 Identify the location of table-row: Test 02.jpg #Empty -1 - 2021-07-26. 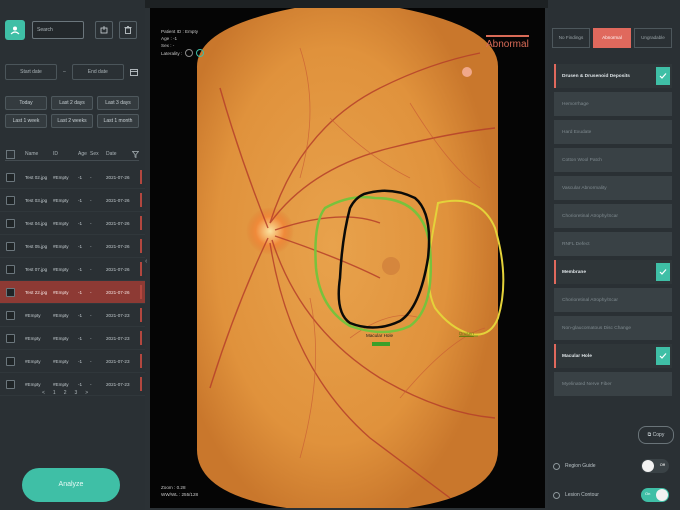
(72, 177).